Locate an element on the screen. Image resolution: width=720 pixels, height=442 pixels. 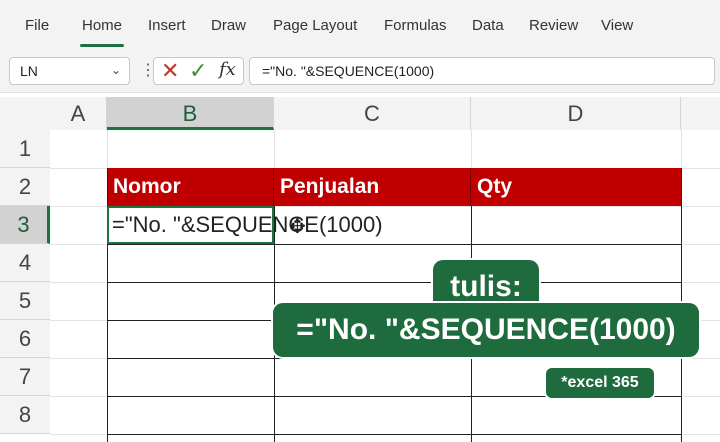
insert-function-button: fx is located at coordinates (227, 69).